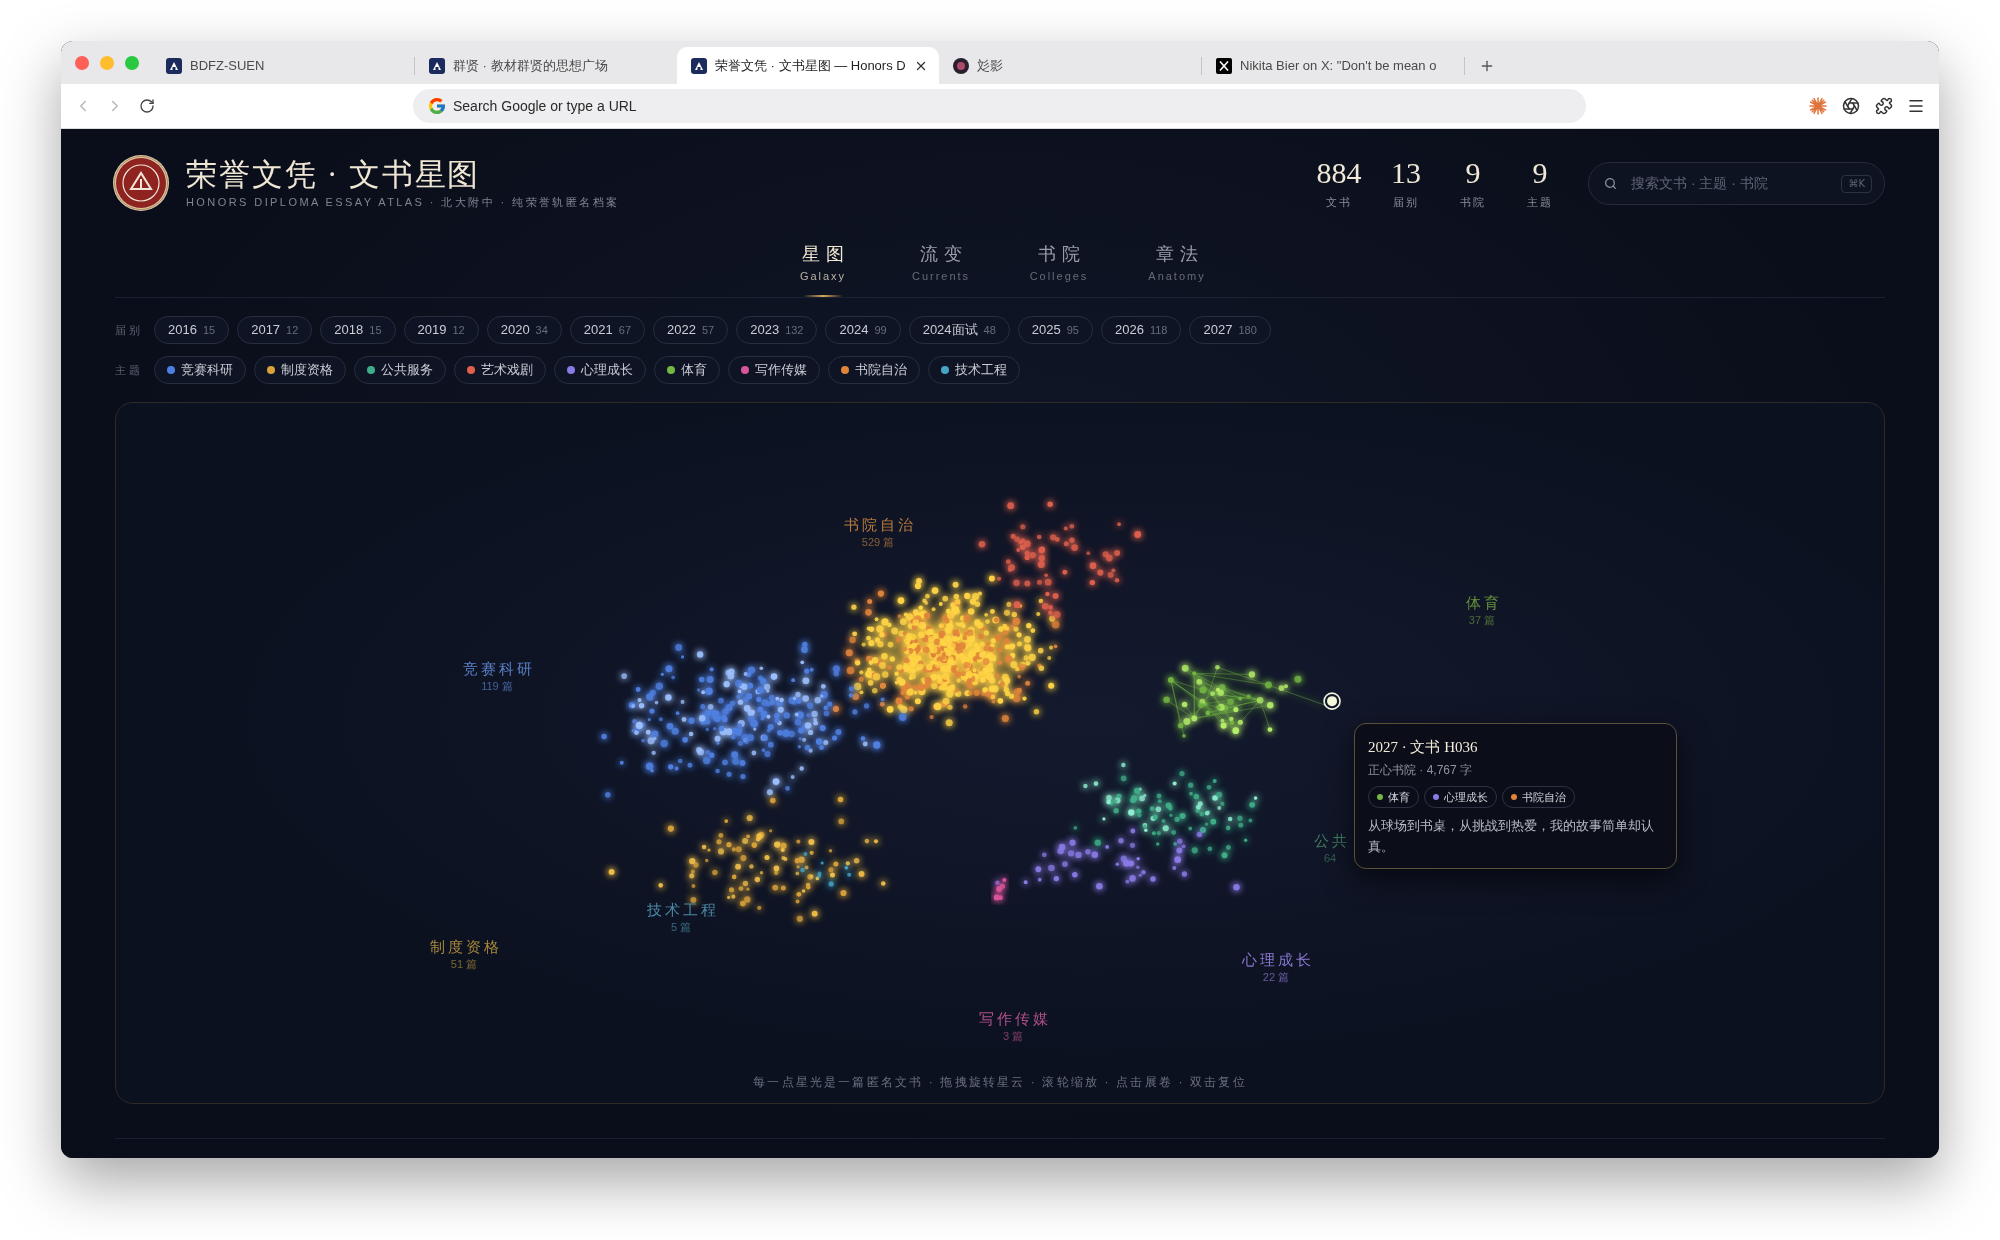 Image resolution: width=2000 pixels, height=1240 pixels. Describe the element at coordinates (1339, 173) in the screenshot. I see `stat-value: 884` at that location.